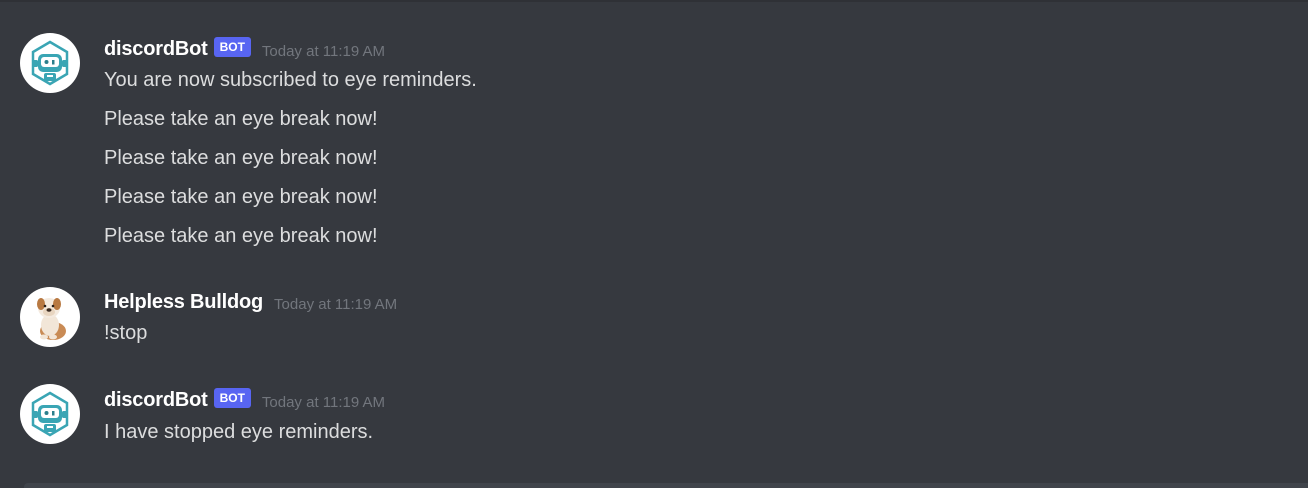 Image resolution: width=1308 pixels, height=488 pixels. Describe the element at coordinates (239, 432) in the screenshot. I see `message-text: I have stopped eye reminders.` at that location.